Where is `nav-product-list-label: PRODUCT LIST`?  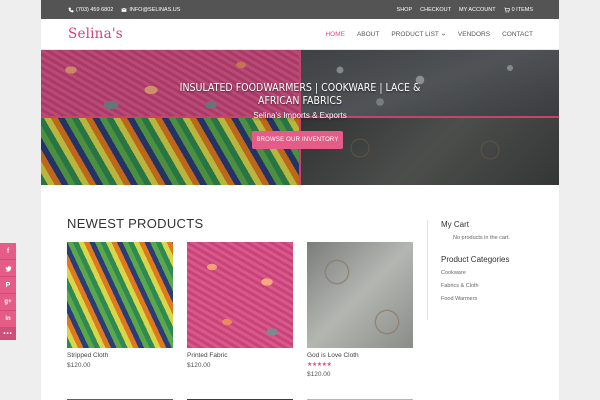 nav-product-list-label: PRODUCT LIST is located at coordinates (415, 34).